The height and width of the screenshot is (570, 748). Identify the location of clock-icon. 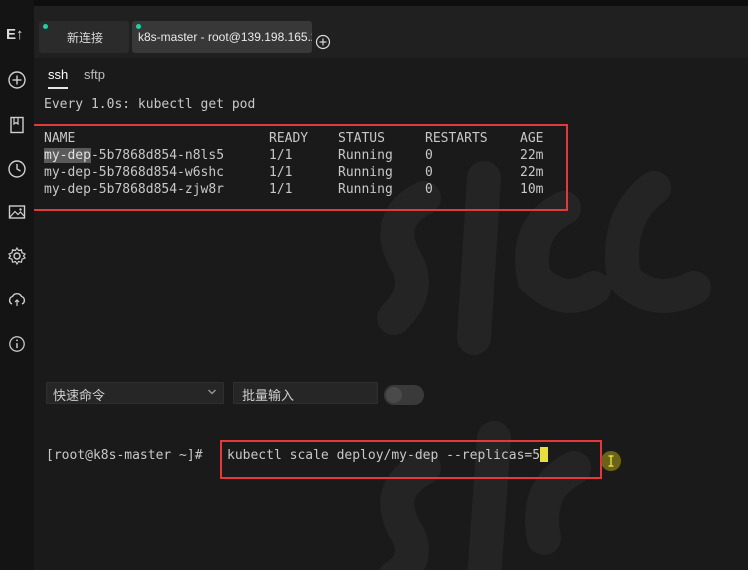
(17, 169).